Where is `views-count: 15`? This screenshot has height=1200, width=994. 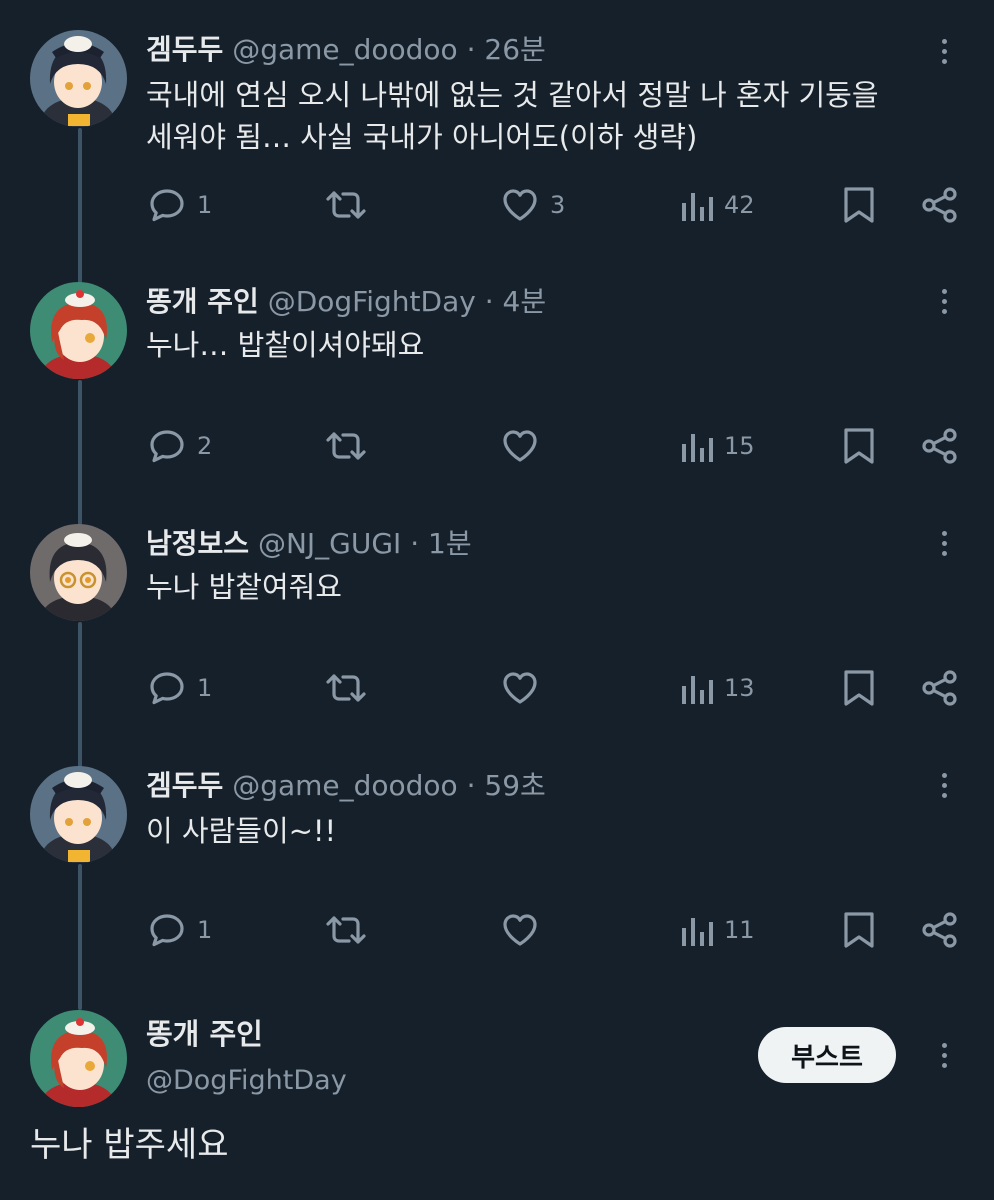 views-count: 15 is located at coordinates (739, 446).